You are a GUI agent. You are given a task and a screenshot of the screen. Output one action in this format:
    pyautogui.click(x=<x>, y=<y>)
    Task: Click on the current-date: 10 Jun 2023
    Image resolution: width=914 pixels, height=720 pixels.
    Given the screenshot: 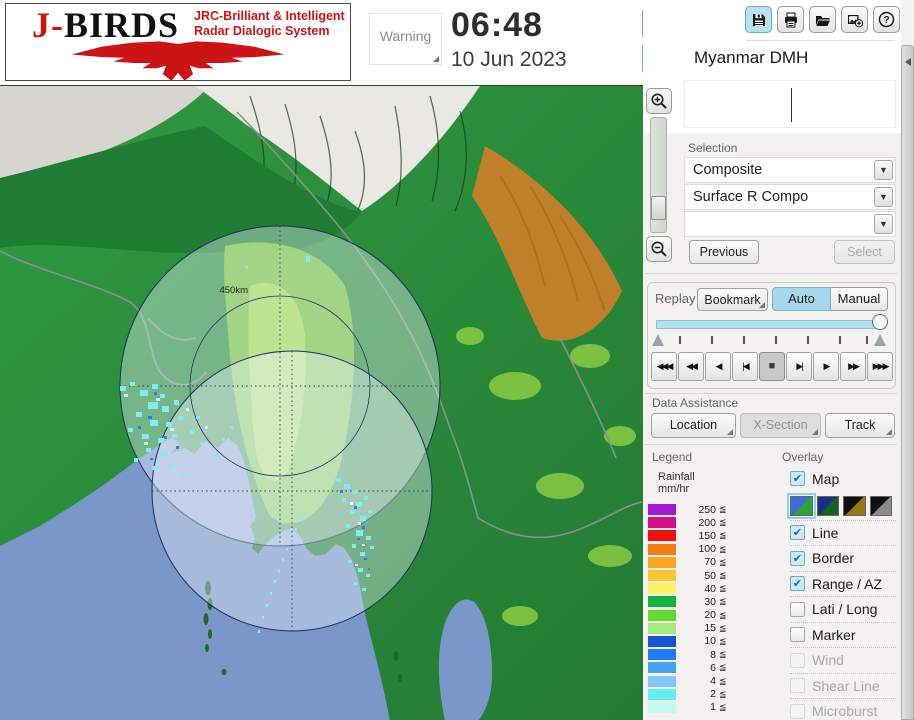 What is the action you would take?
    pyautogui.click(x=509, y=59)
    